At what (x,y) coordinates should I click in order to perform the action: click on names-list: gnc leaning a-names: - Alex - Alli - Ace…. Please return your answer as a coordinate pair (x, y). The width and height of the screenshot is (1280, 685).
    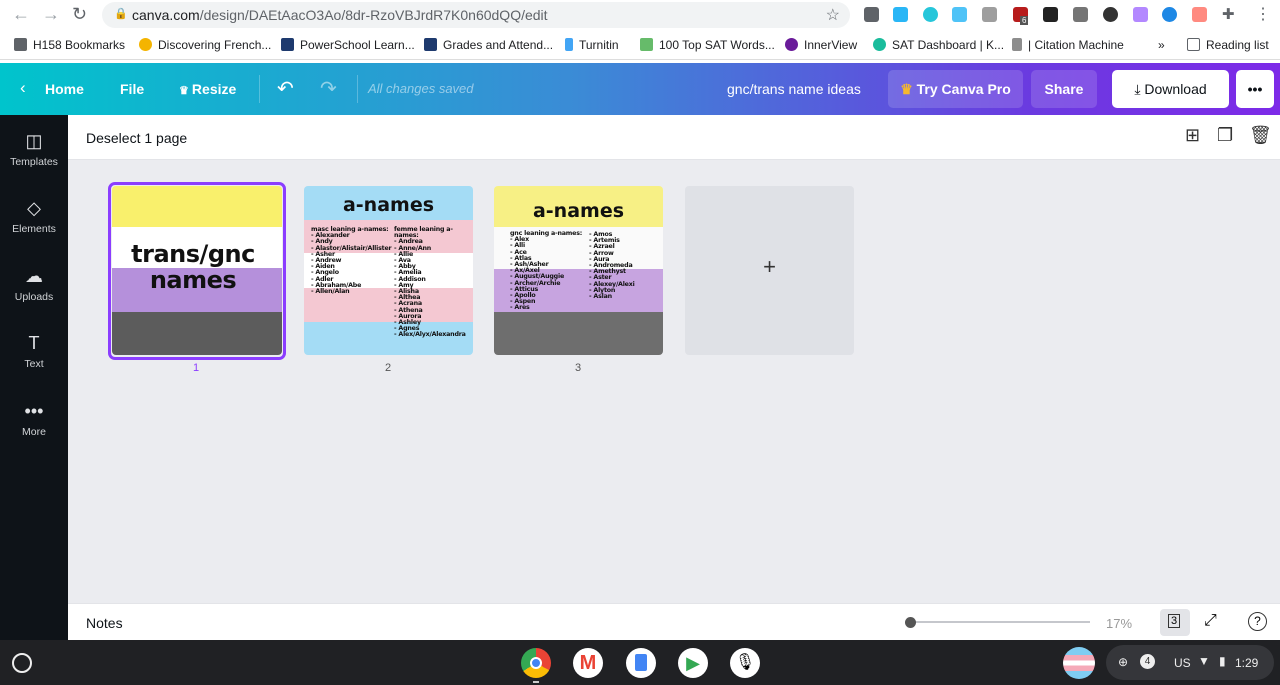
    Looking at the image, I should click on (546, 271).